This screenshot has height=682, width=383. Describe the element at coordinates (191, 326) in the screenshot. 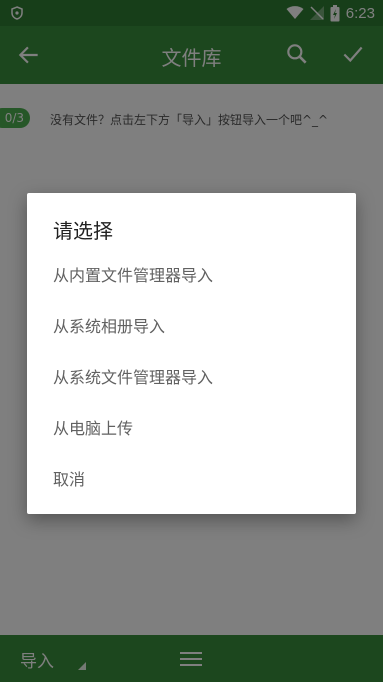

I see `option-system-gallery: 从系统相册导入` at that location.